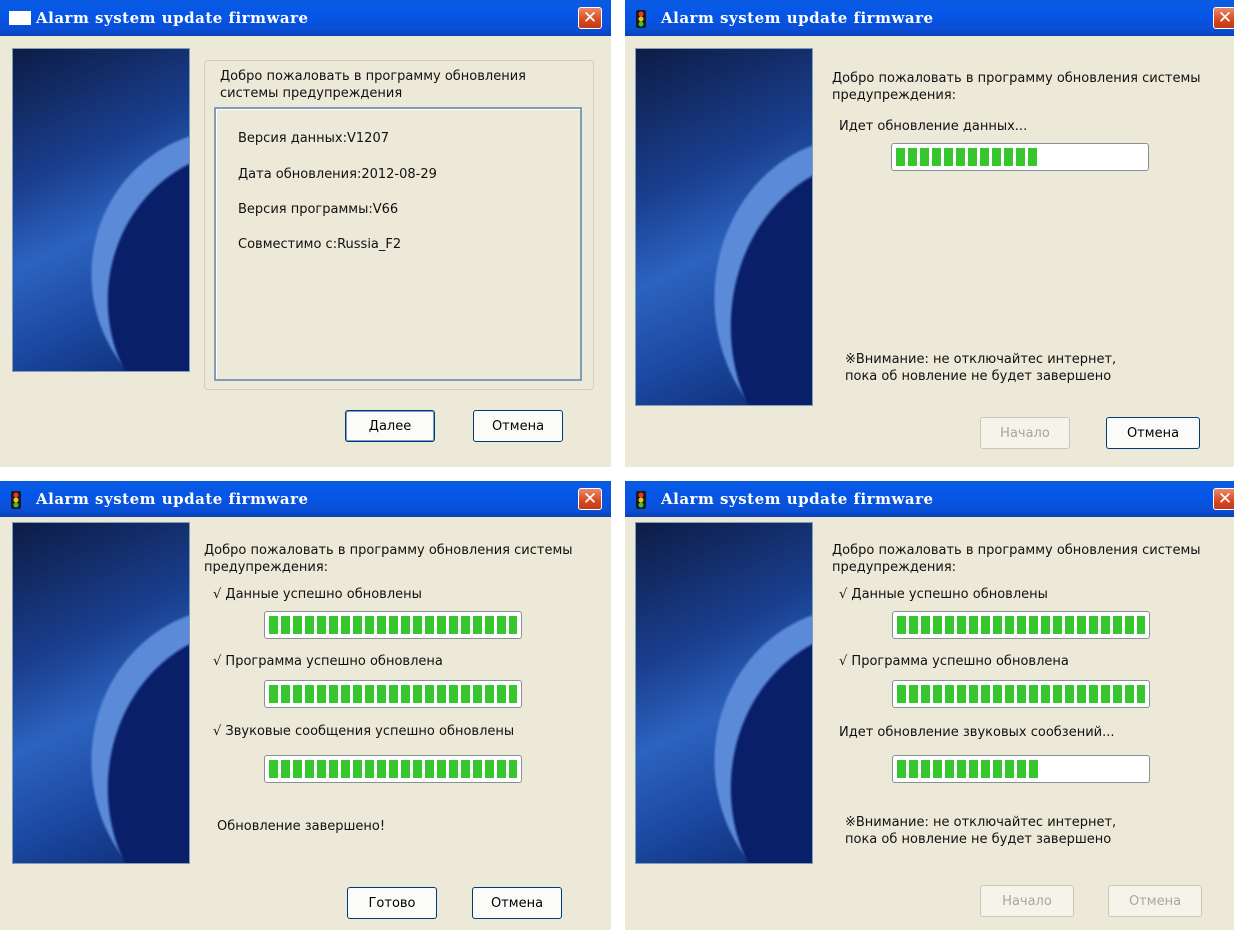  What do you see at coordinates (364, 731) in the screenshot?
I see `step-sounds-done: √ Звуковые сообщения успешно обновлены` at bounding box center [364, 731].